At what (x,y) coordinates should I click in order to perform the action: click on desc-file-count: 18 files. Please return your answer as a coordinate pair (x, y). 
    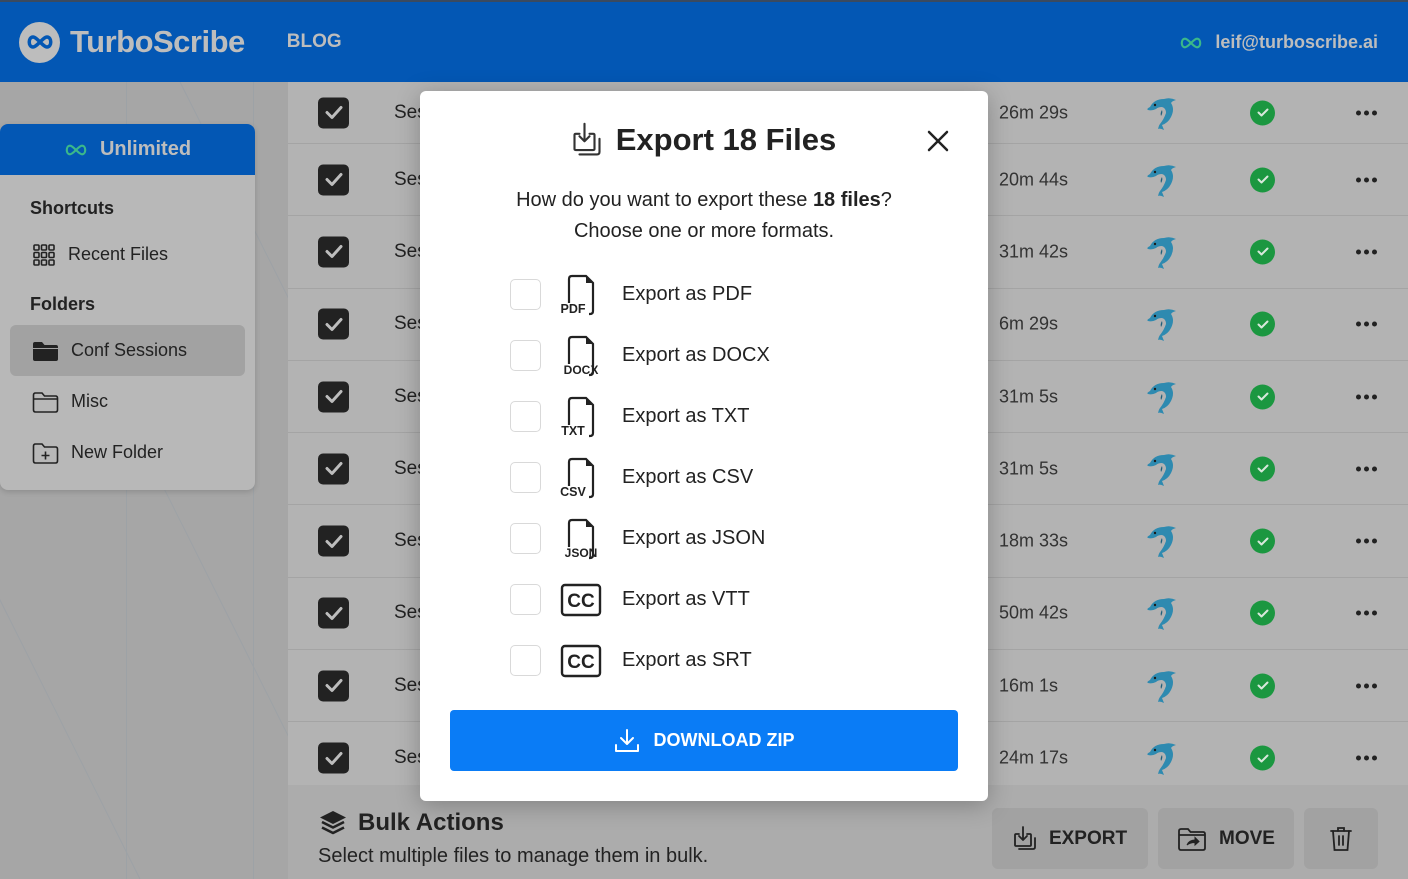
    Looking at the image, I should click on (846, 200).